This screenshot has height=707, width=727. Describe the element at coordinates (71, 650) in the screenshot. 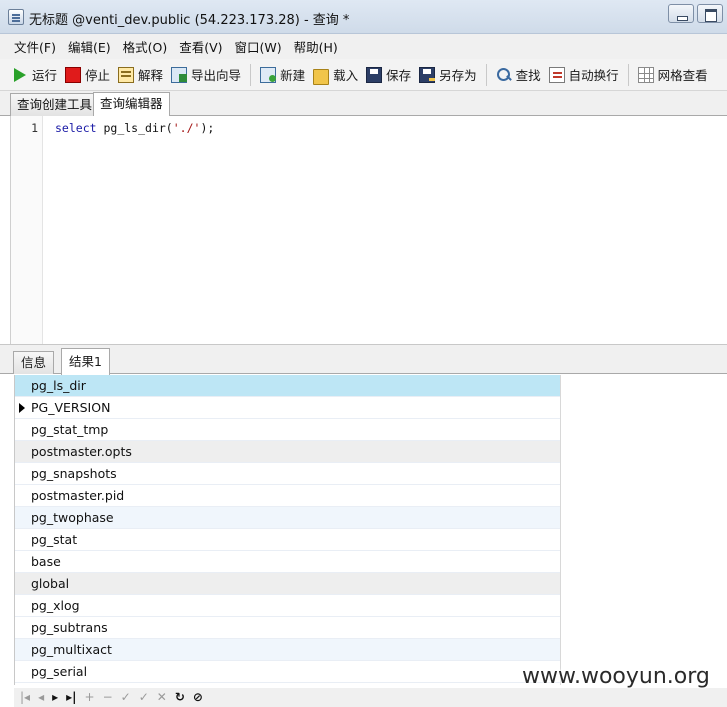

I see `table-cell: pg_multixact` at that location.